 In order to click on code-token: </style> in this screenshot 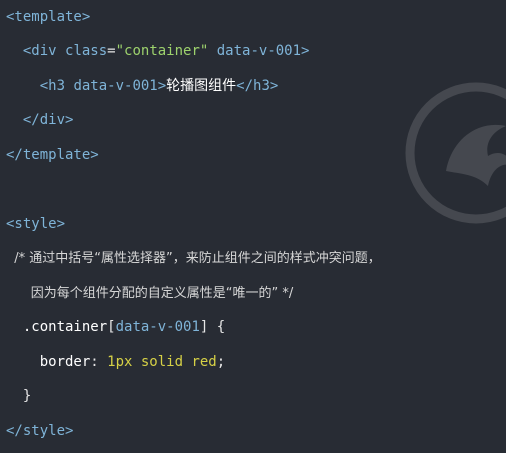, I will do `click(40, 431)`.